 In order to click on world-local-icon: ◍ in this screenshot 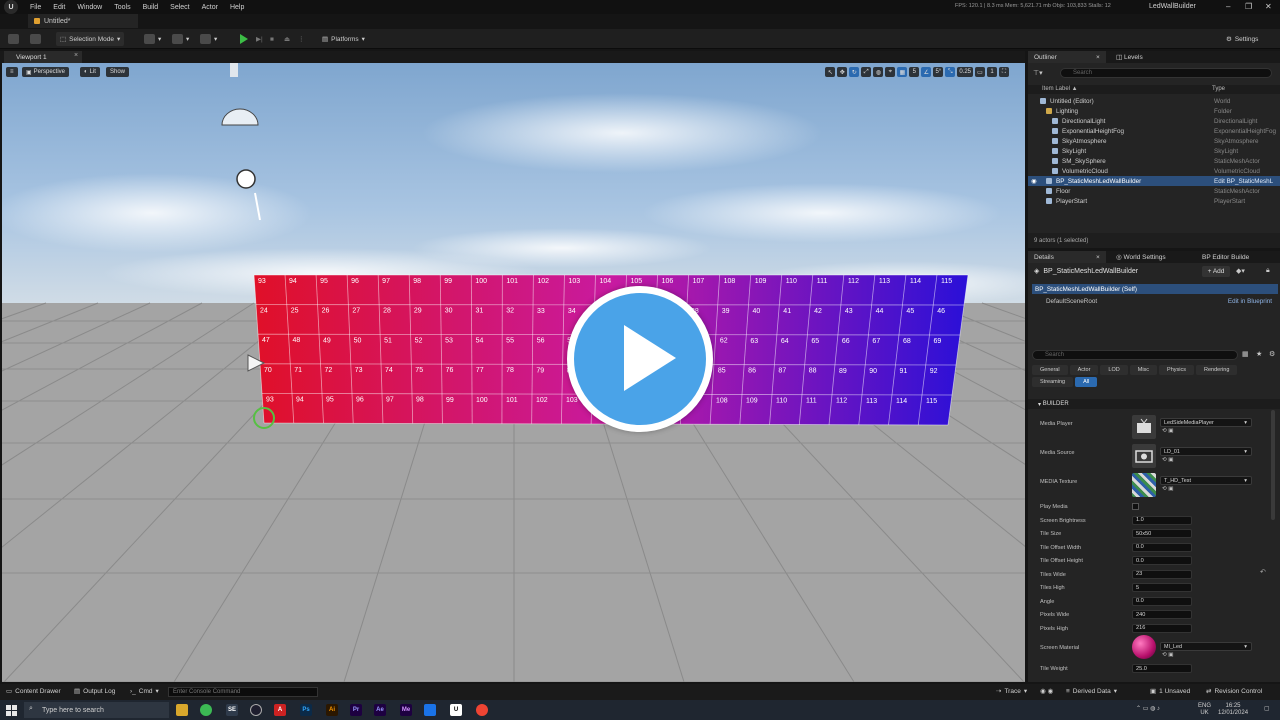, I will do `click(878, 72)`.